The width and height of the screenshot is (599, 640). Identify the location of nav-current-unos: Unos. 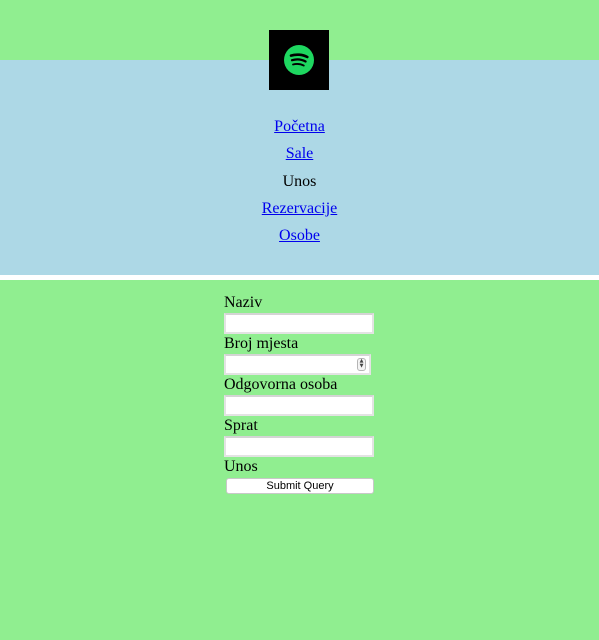
(299, 181).